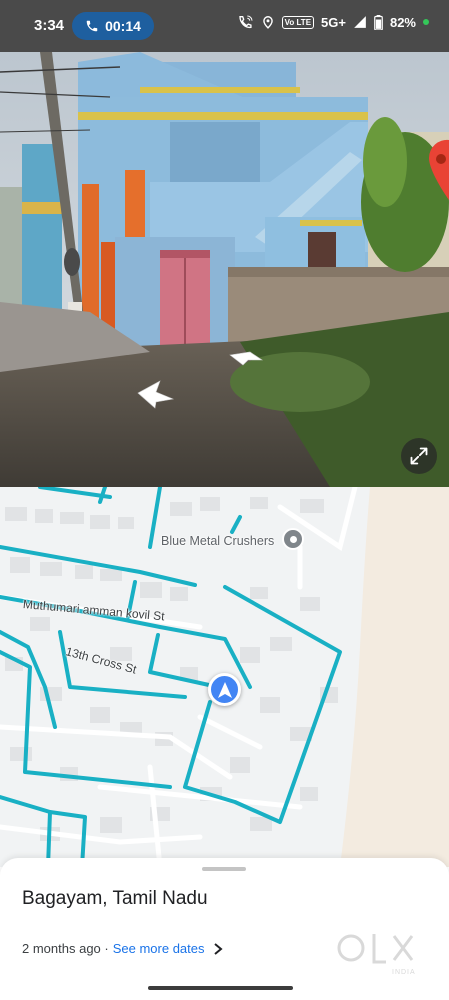 The height and width of the screenshot is (1000, 449). What do you see at coordinates (159, 948) in the screenshot?
I see `see-more-dates-link: See more dates` at bounding box center [159, 948].